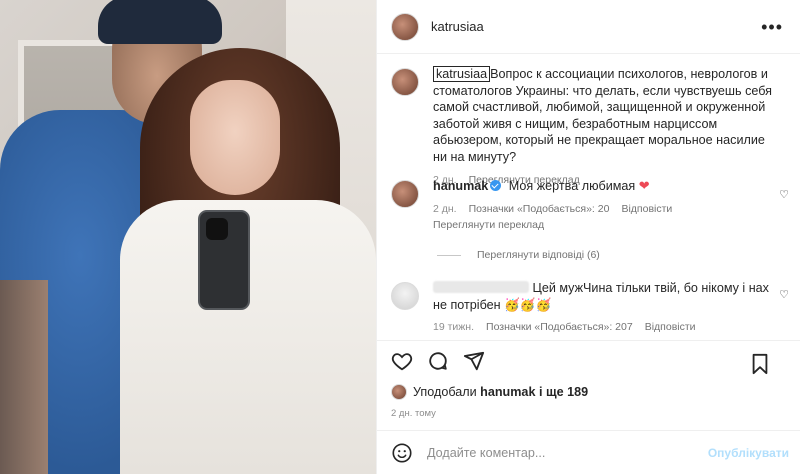  I want to click on more-horizontal-icon: •••, so click(772, 27).